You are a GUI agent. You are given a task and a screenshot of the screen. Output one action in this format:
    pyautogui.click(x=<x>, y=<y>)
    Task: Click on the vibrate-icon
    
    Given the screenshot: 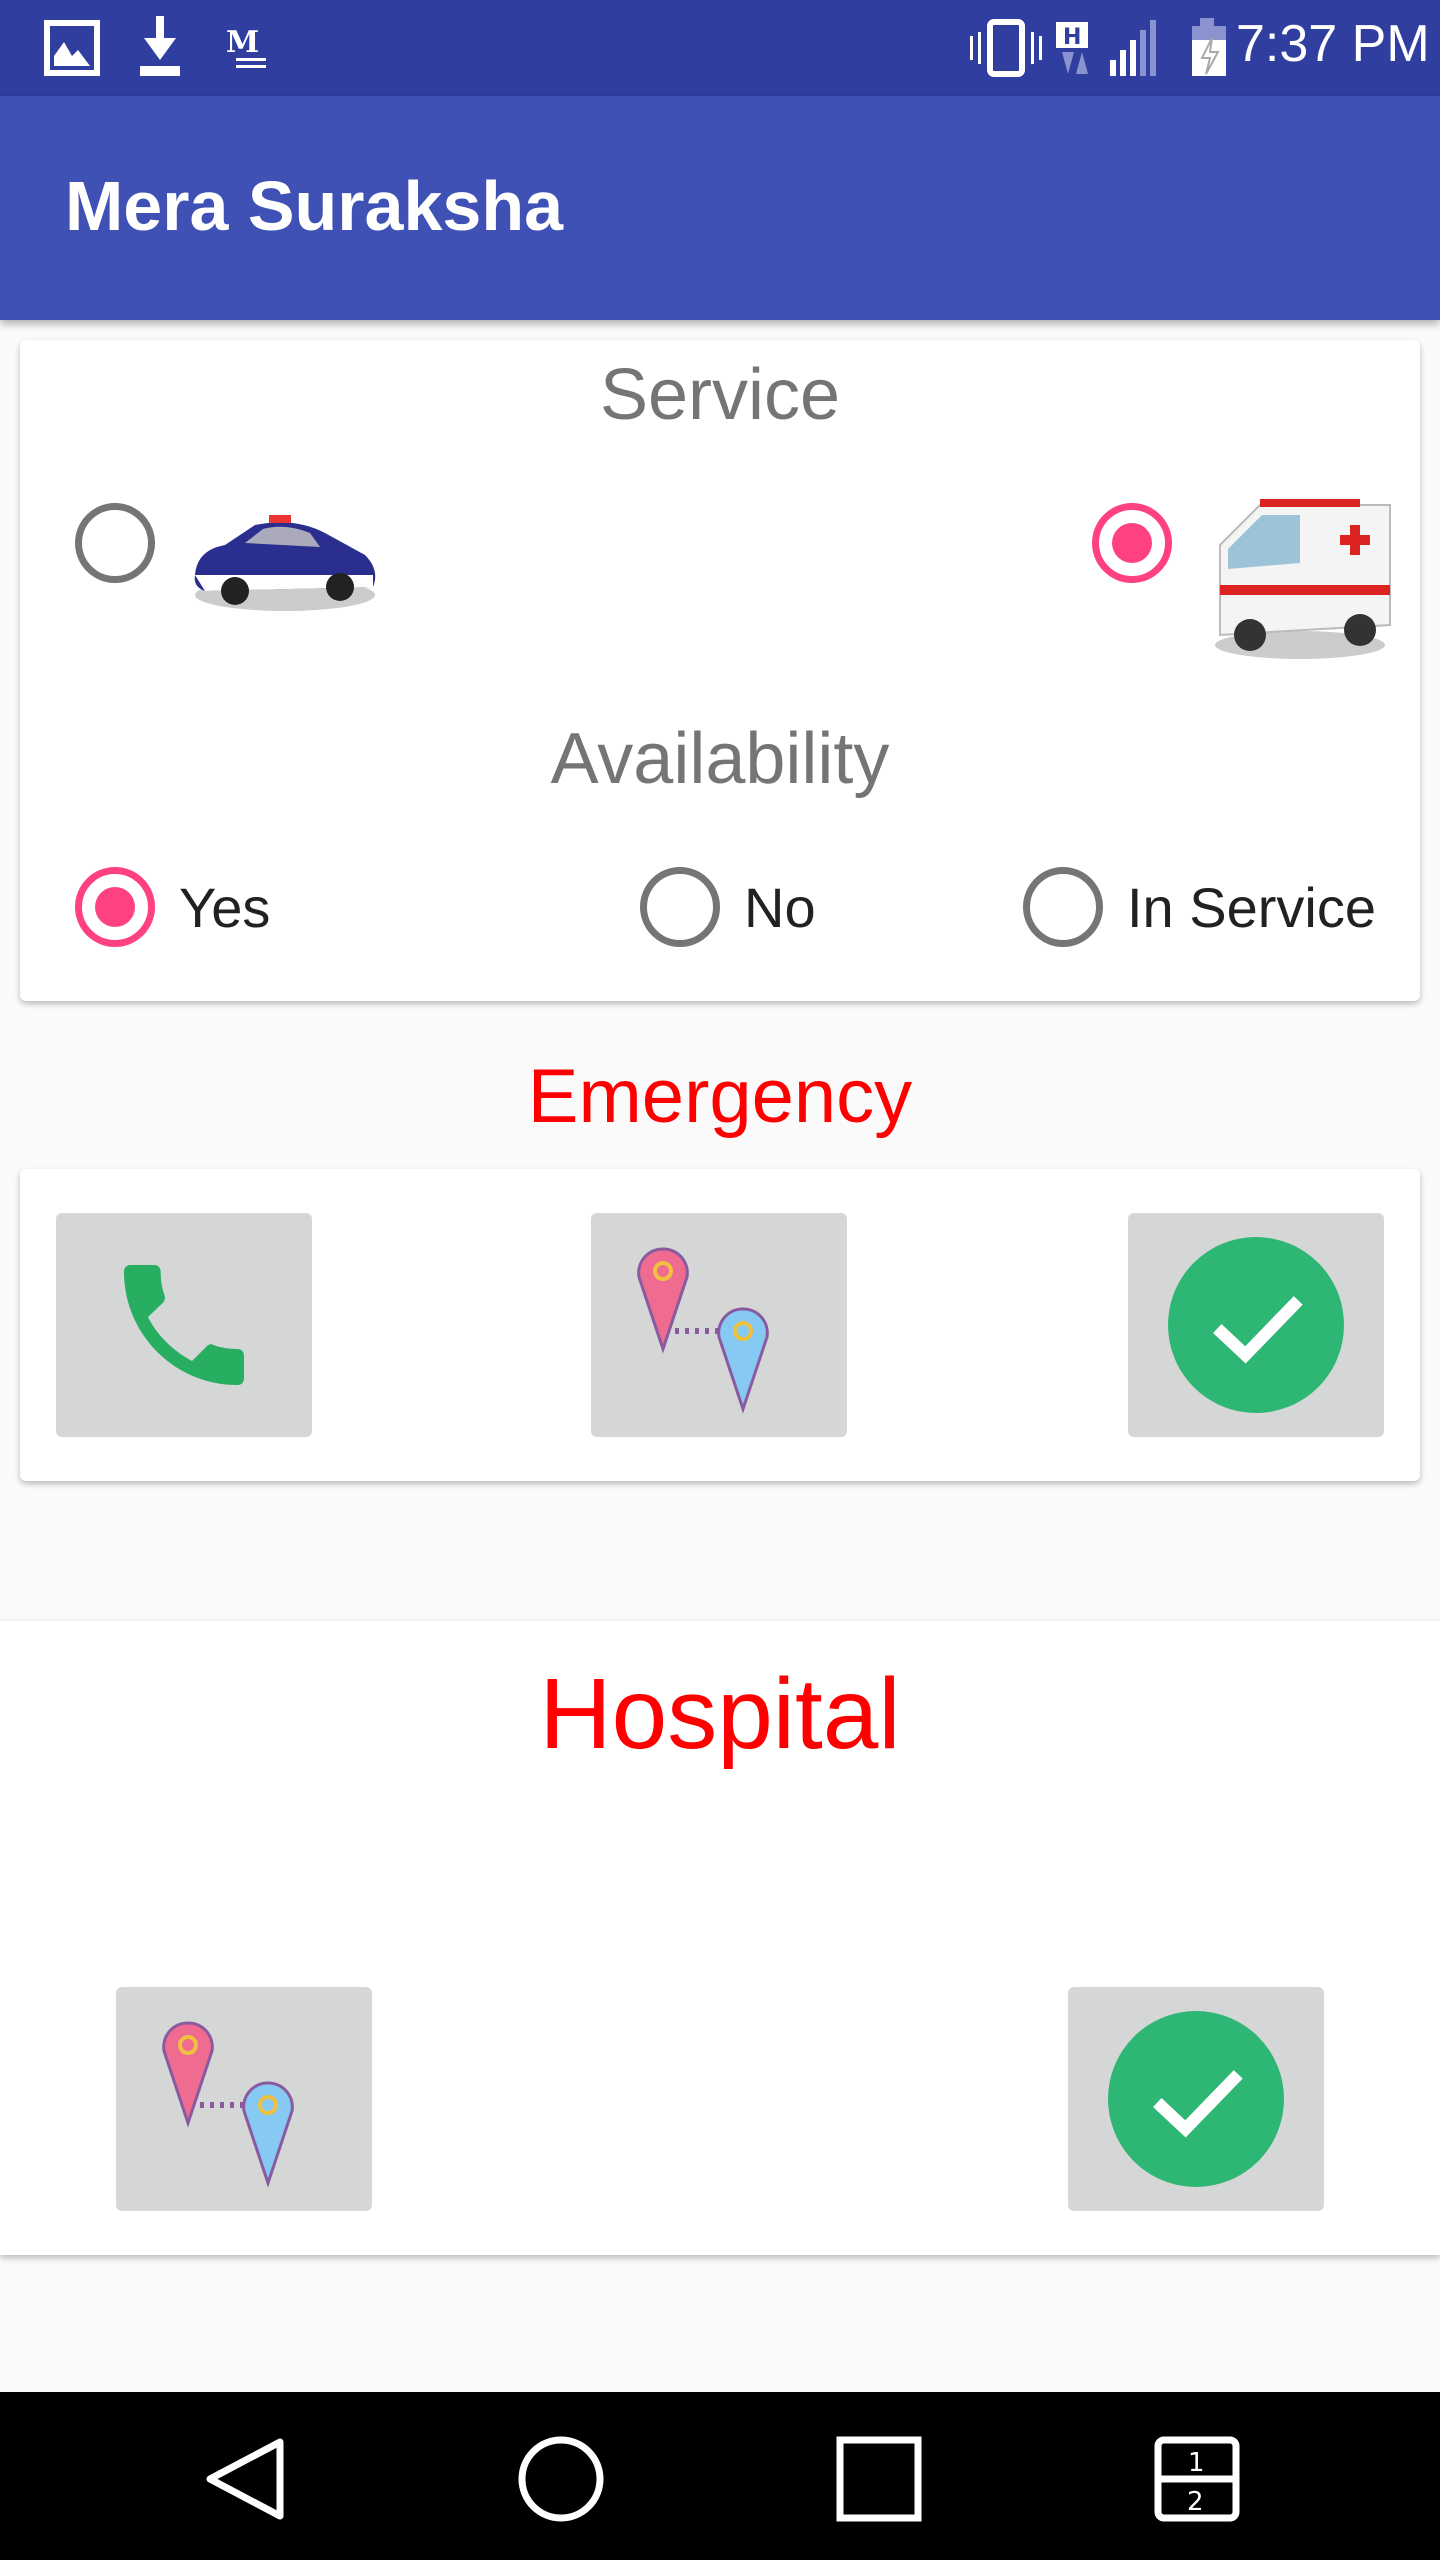 What is the action you would take?
    pyautogui.click(x=1006, y=48)
    